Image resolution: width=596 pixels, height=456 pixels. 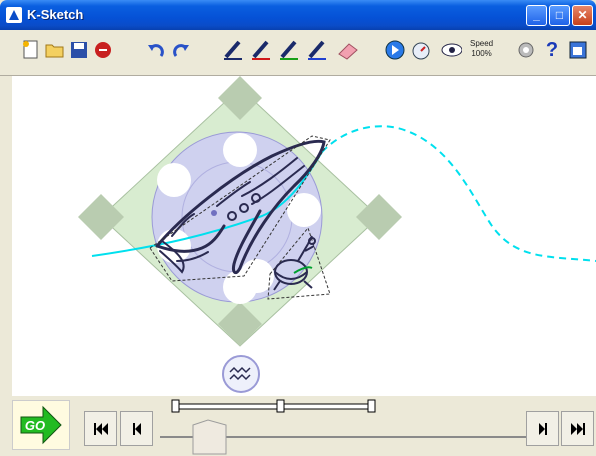 What do you see at coordinates (31, 50) in the screenshot?
I see `new-file-icon` at bounding box center [31, 50].